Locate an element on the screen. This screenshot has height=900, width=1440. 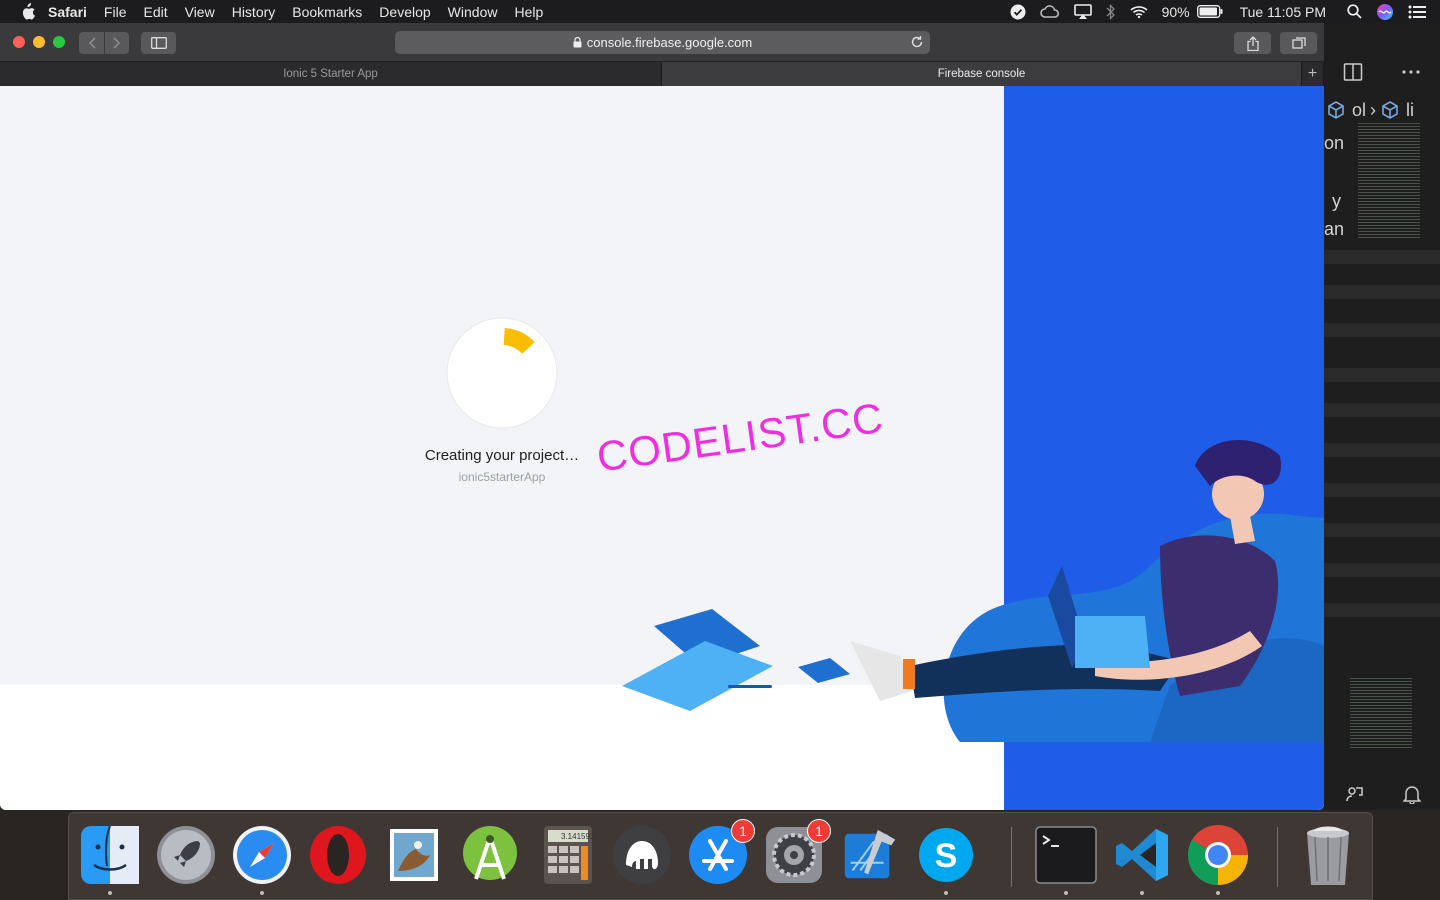
editor-breadcrumb: ol › li is located at coordinates (1382, 110).